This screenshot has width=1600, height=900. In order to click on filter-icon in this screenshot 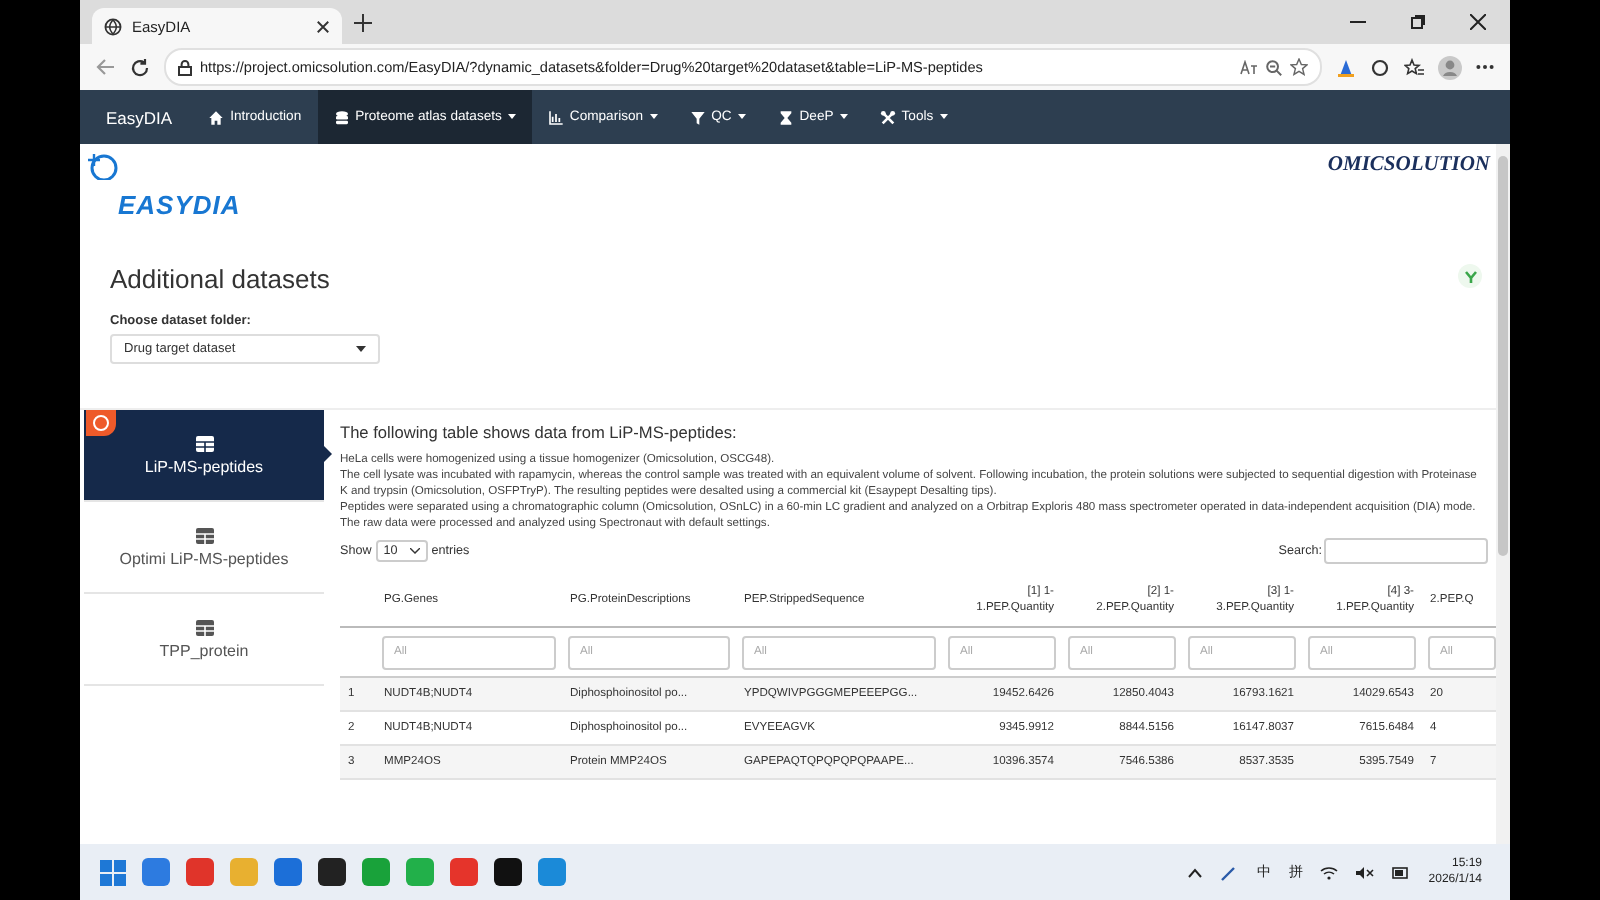, I will do `click(697, 117)`.